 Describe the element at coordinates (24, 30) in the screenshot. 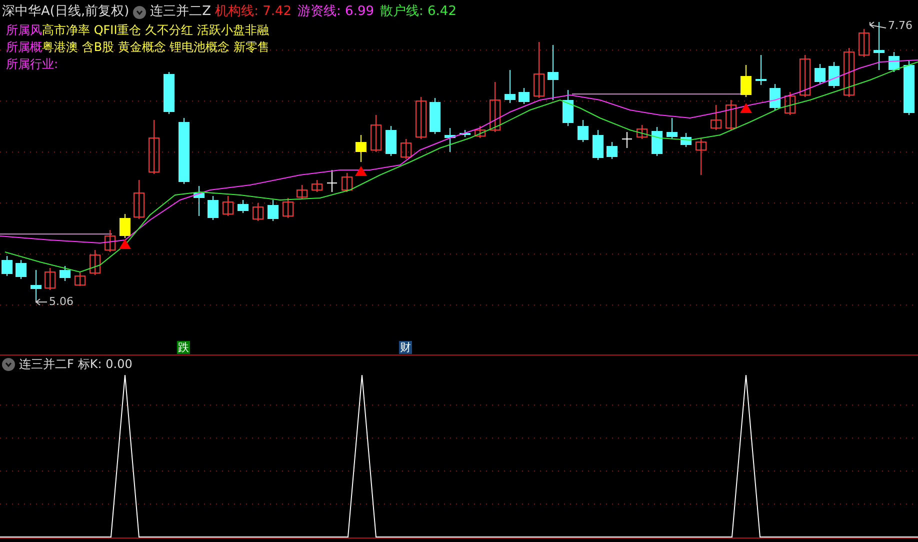

I see `info-label: 所属风` at that location.